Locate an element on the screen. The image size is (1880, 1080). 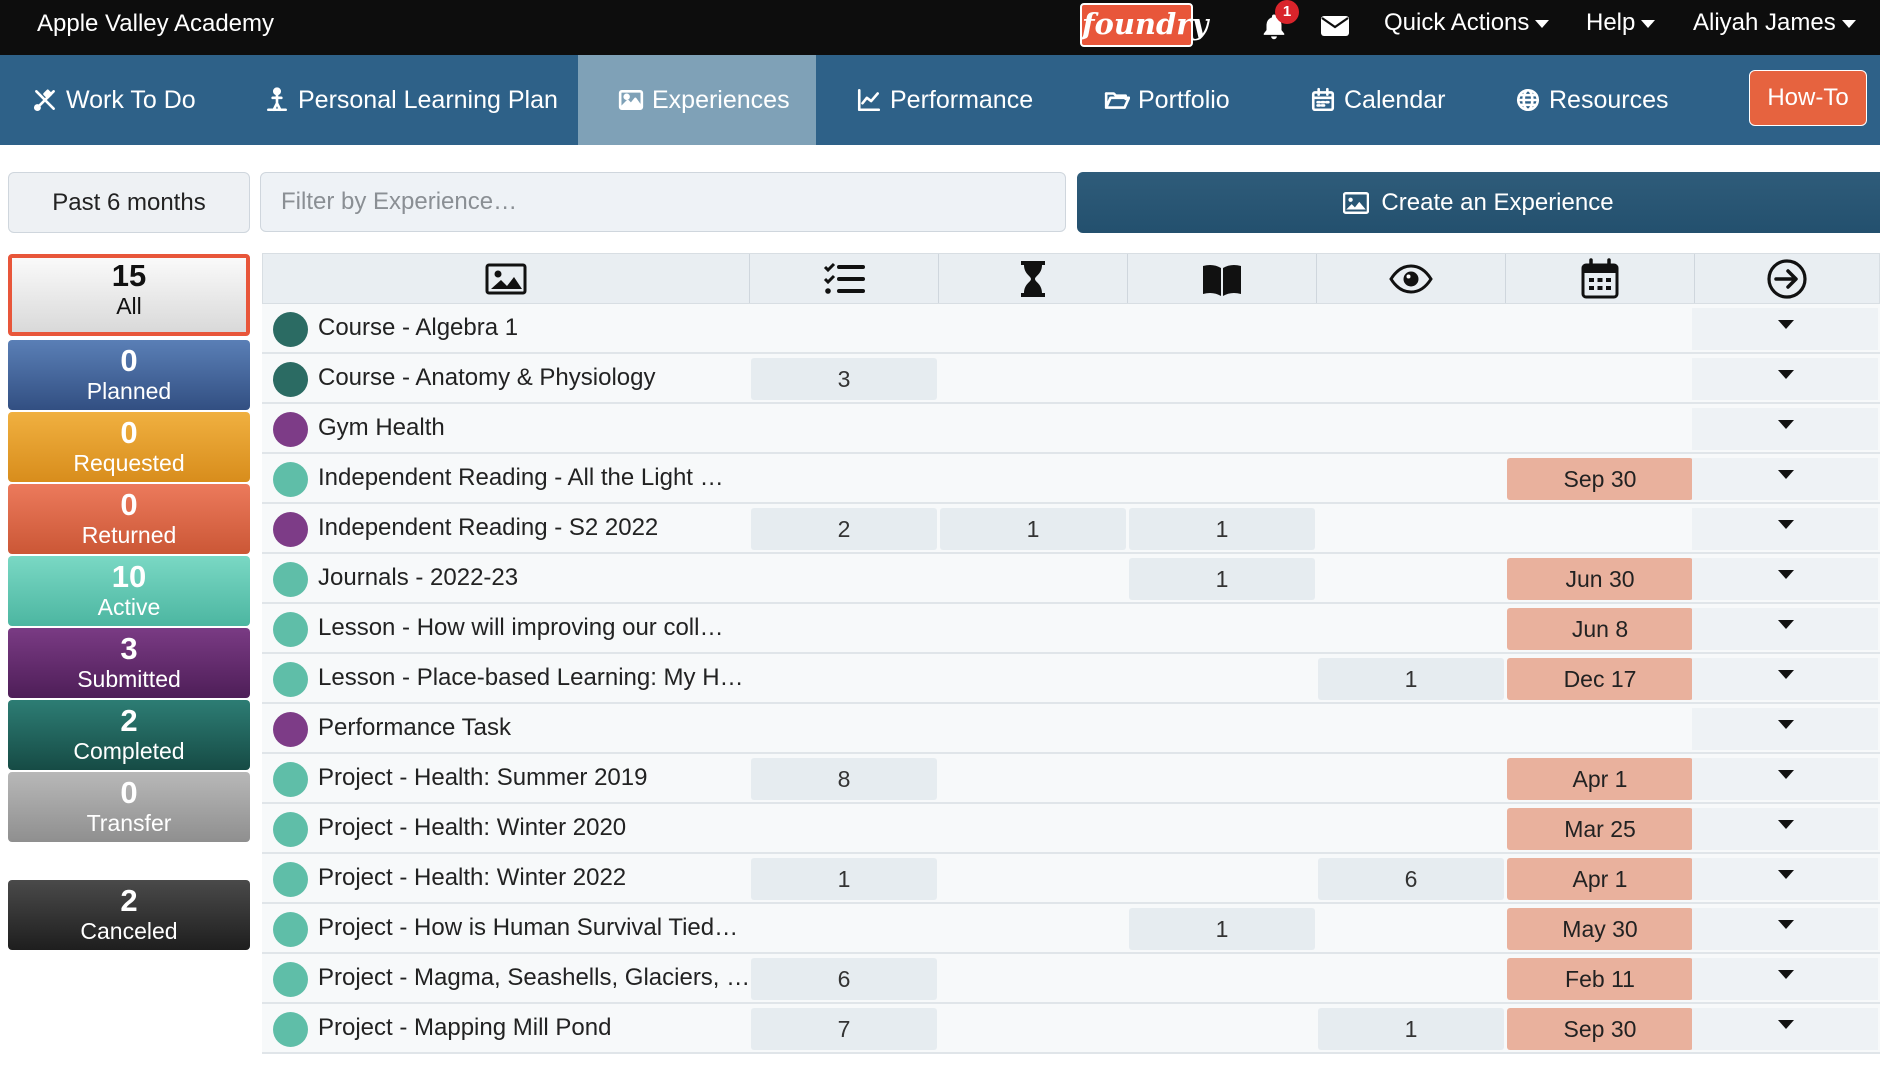
column-header-experience is located at coordinates (506, 278).